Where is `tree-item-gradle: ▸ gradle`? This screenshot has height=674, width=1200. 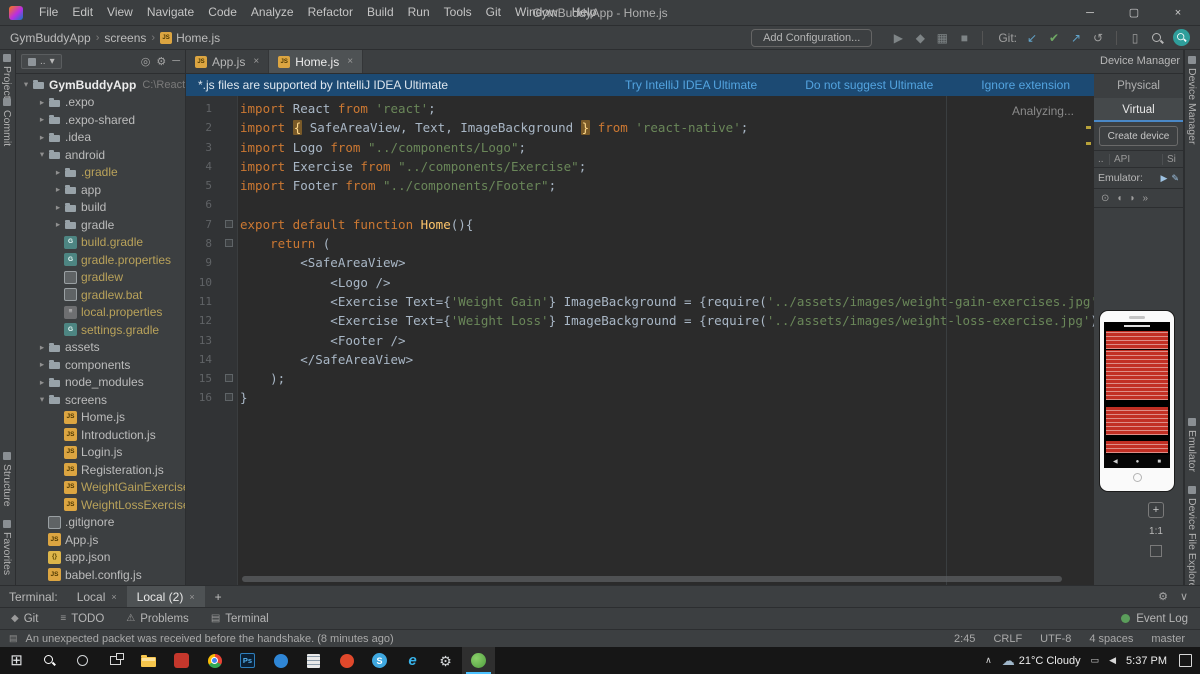 tree-item-gradle: ▸ gradle is located at coordinates (100, 225).